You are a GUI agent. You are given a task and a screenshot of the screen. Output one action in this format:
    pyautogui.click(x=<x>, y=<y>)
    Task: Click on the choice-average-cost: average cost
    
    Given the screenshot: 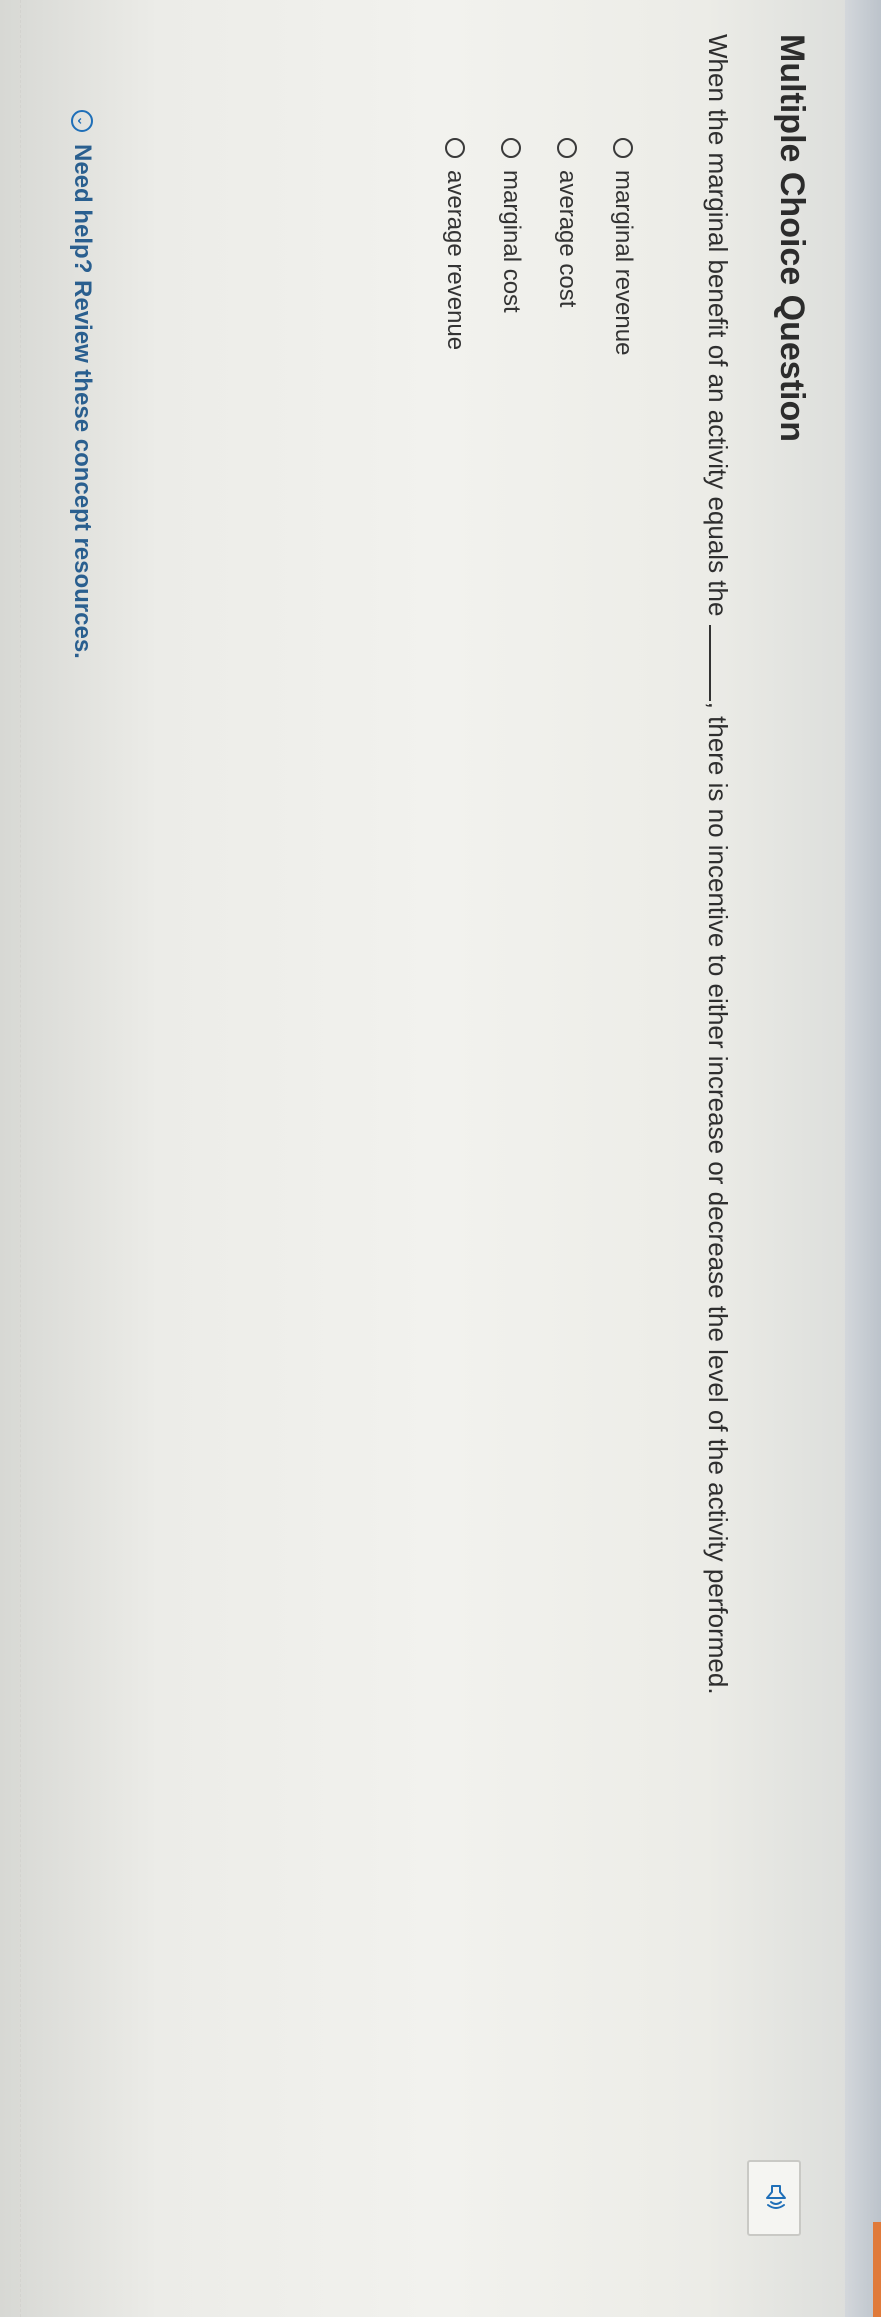 What is the action you would take?
    pyautogui.click(x=567, y=222)
    